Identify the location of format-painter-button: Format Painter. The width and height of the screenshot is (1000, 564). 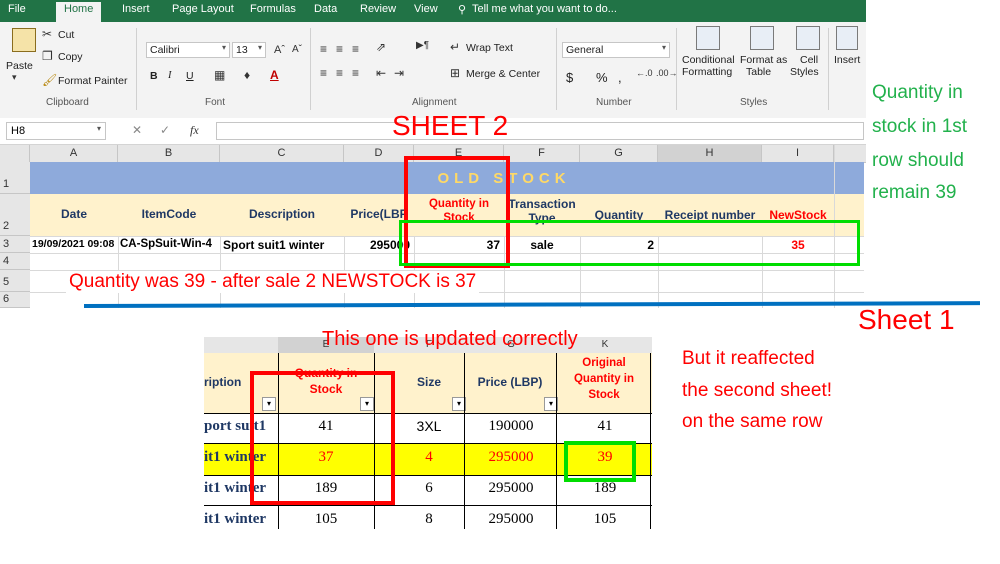
(92, 81).